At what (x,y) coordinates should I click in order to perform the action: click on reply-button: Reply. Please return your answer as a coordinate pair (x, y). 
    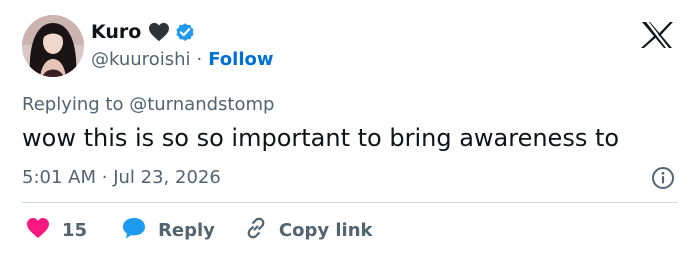
    Looking at the image, I should click on (168, 230).